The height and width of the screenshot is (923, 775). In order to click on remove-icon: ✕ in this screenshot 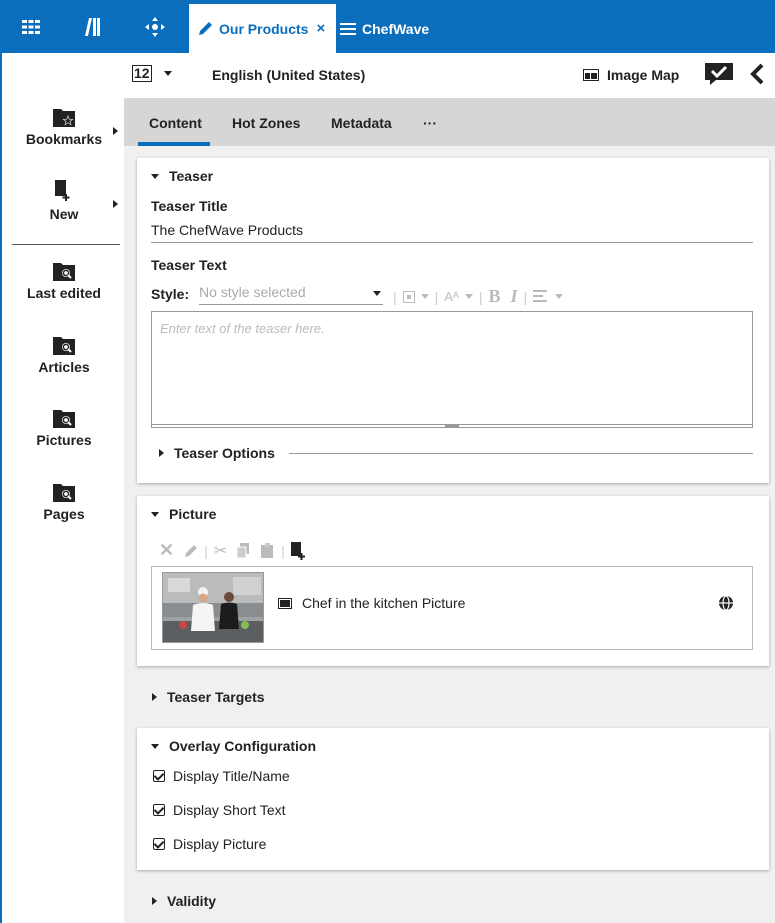, I will do `click(166, 550)`.